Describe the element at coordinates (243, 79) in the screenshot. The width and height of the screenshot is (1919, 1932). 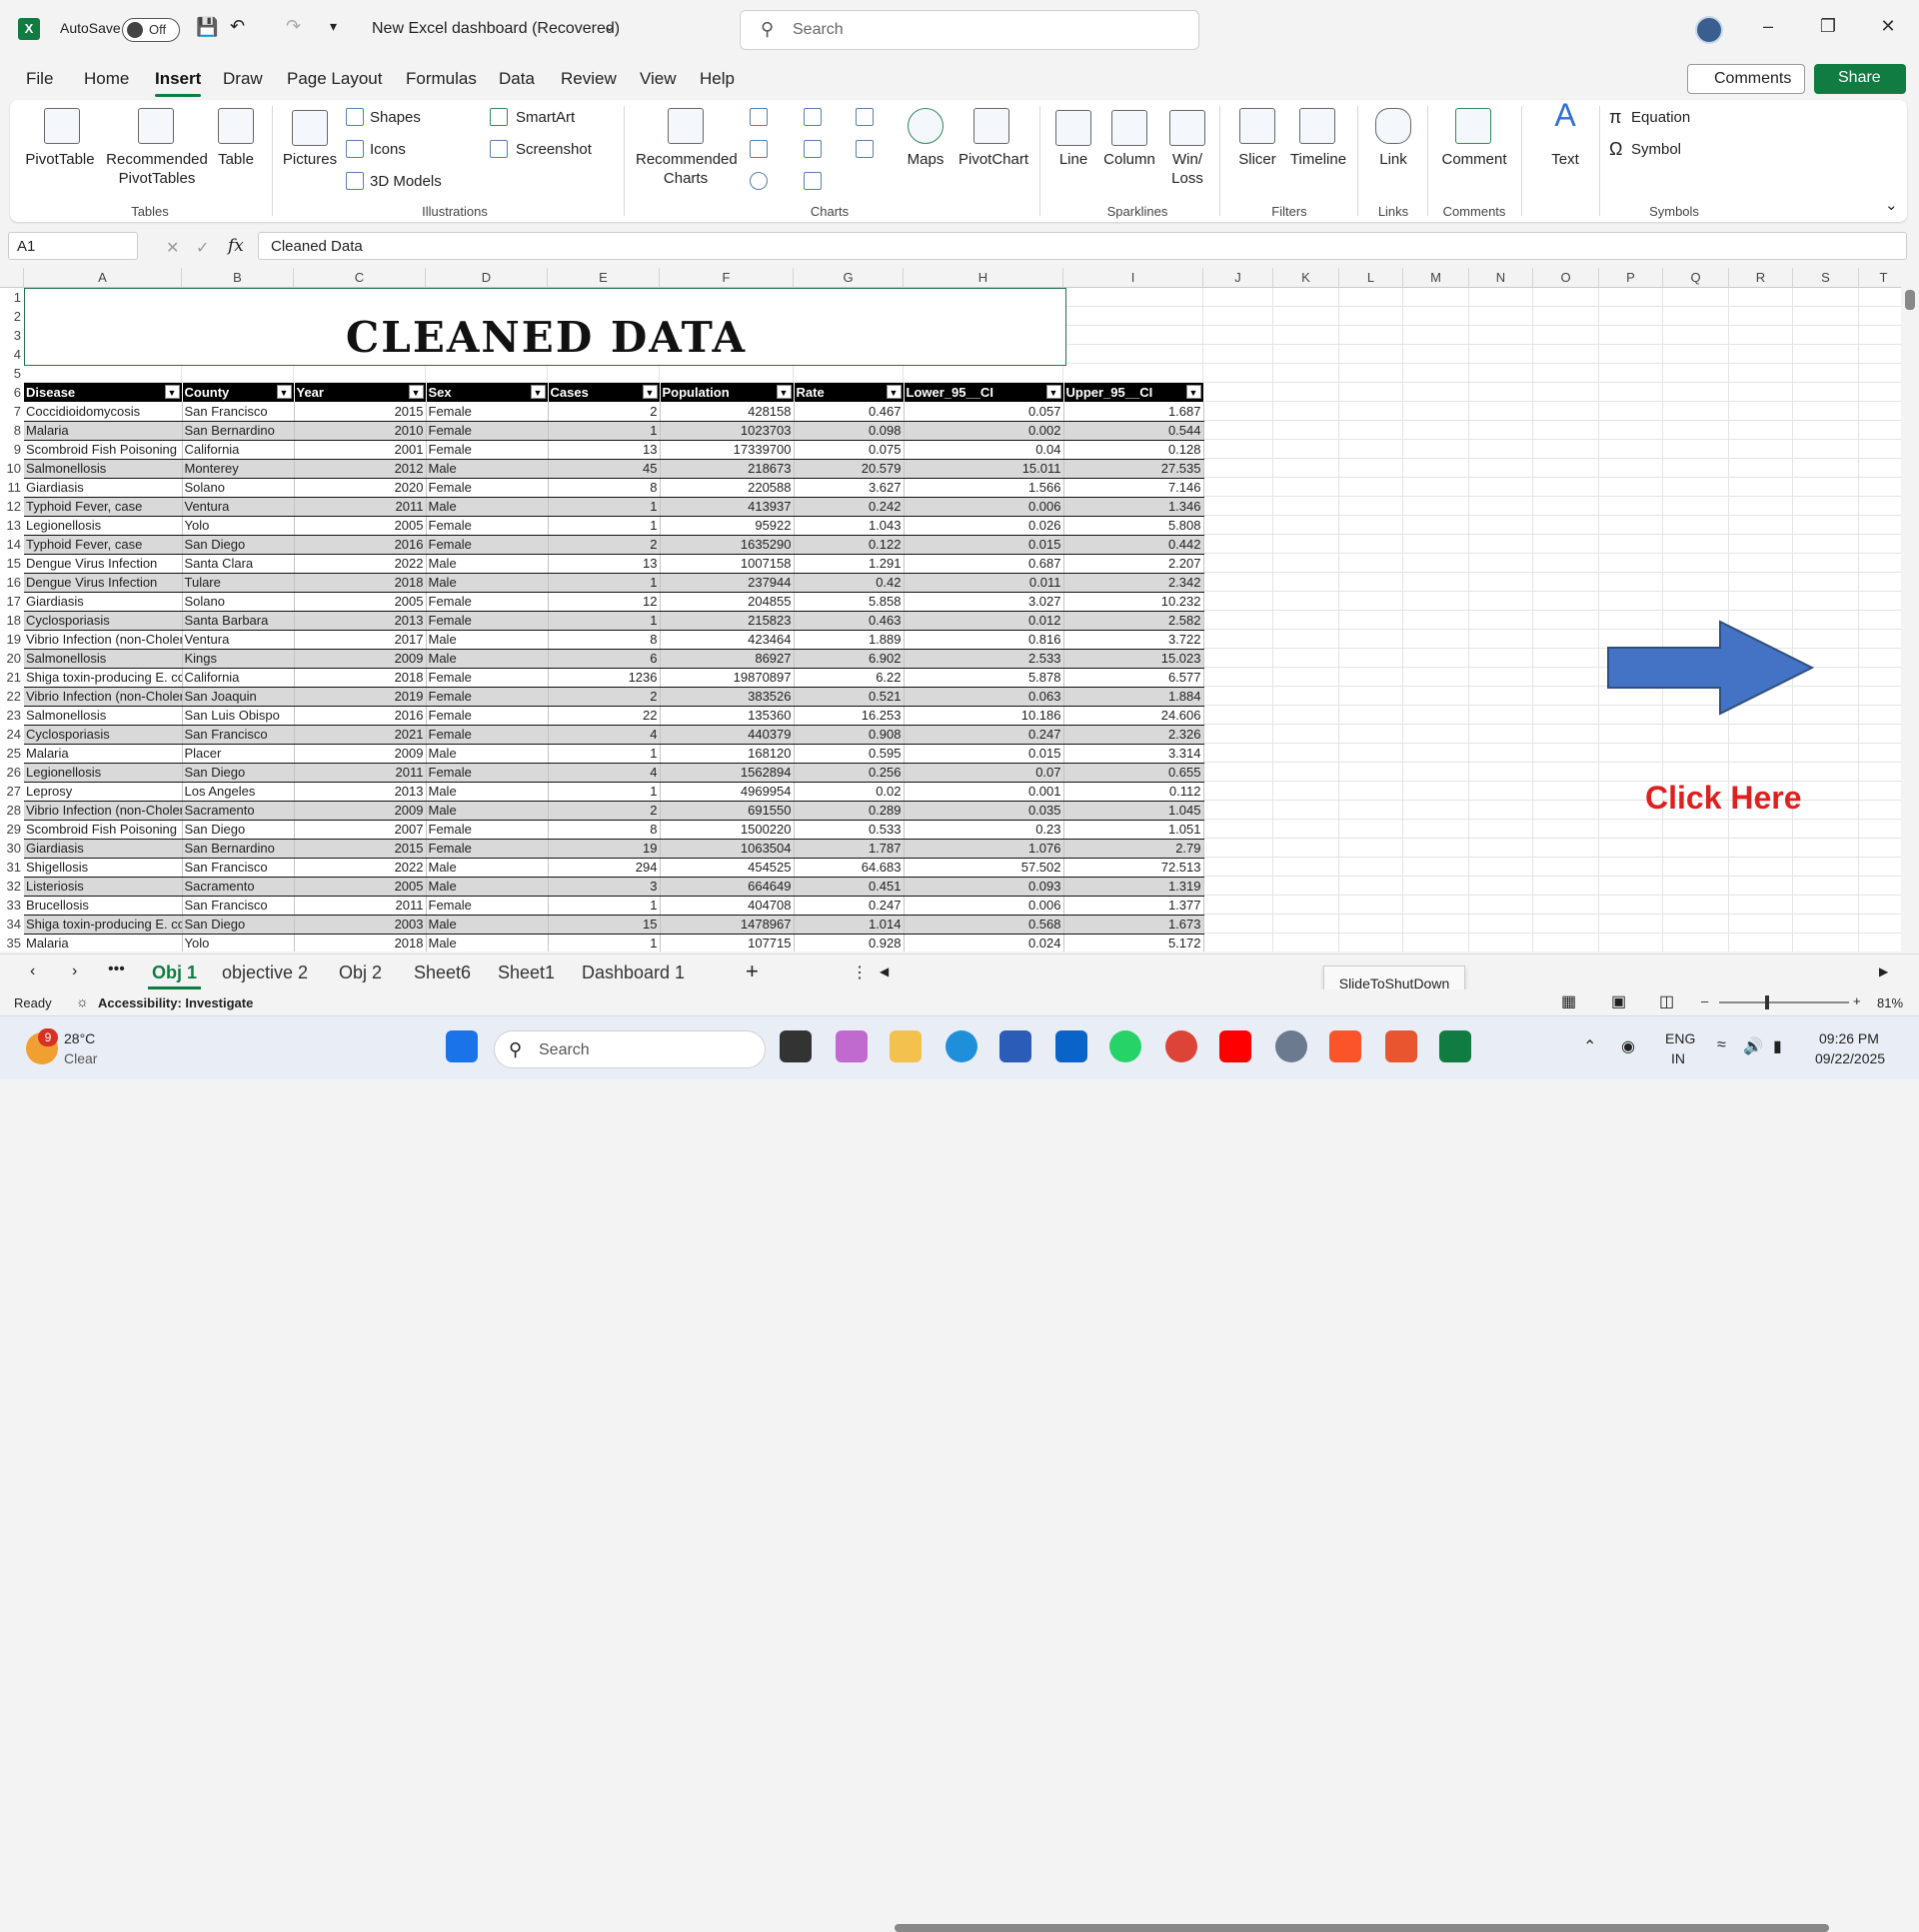
I see `menu-draw: Draw` at that location.